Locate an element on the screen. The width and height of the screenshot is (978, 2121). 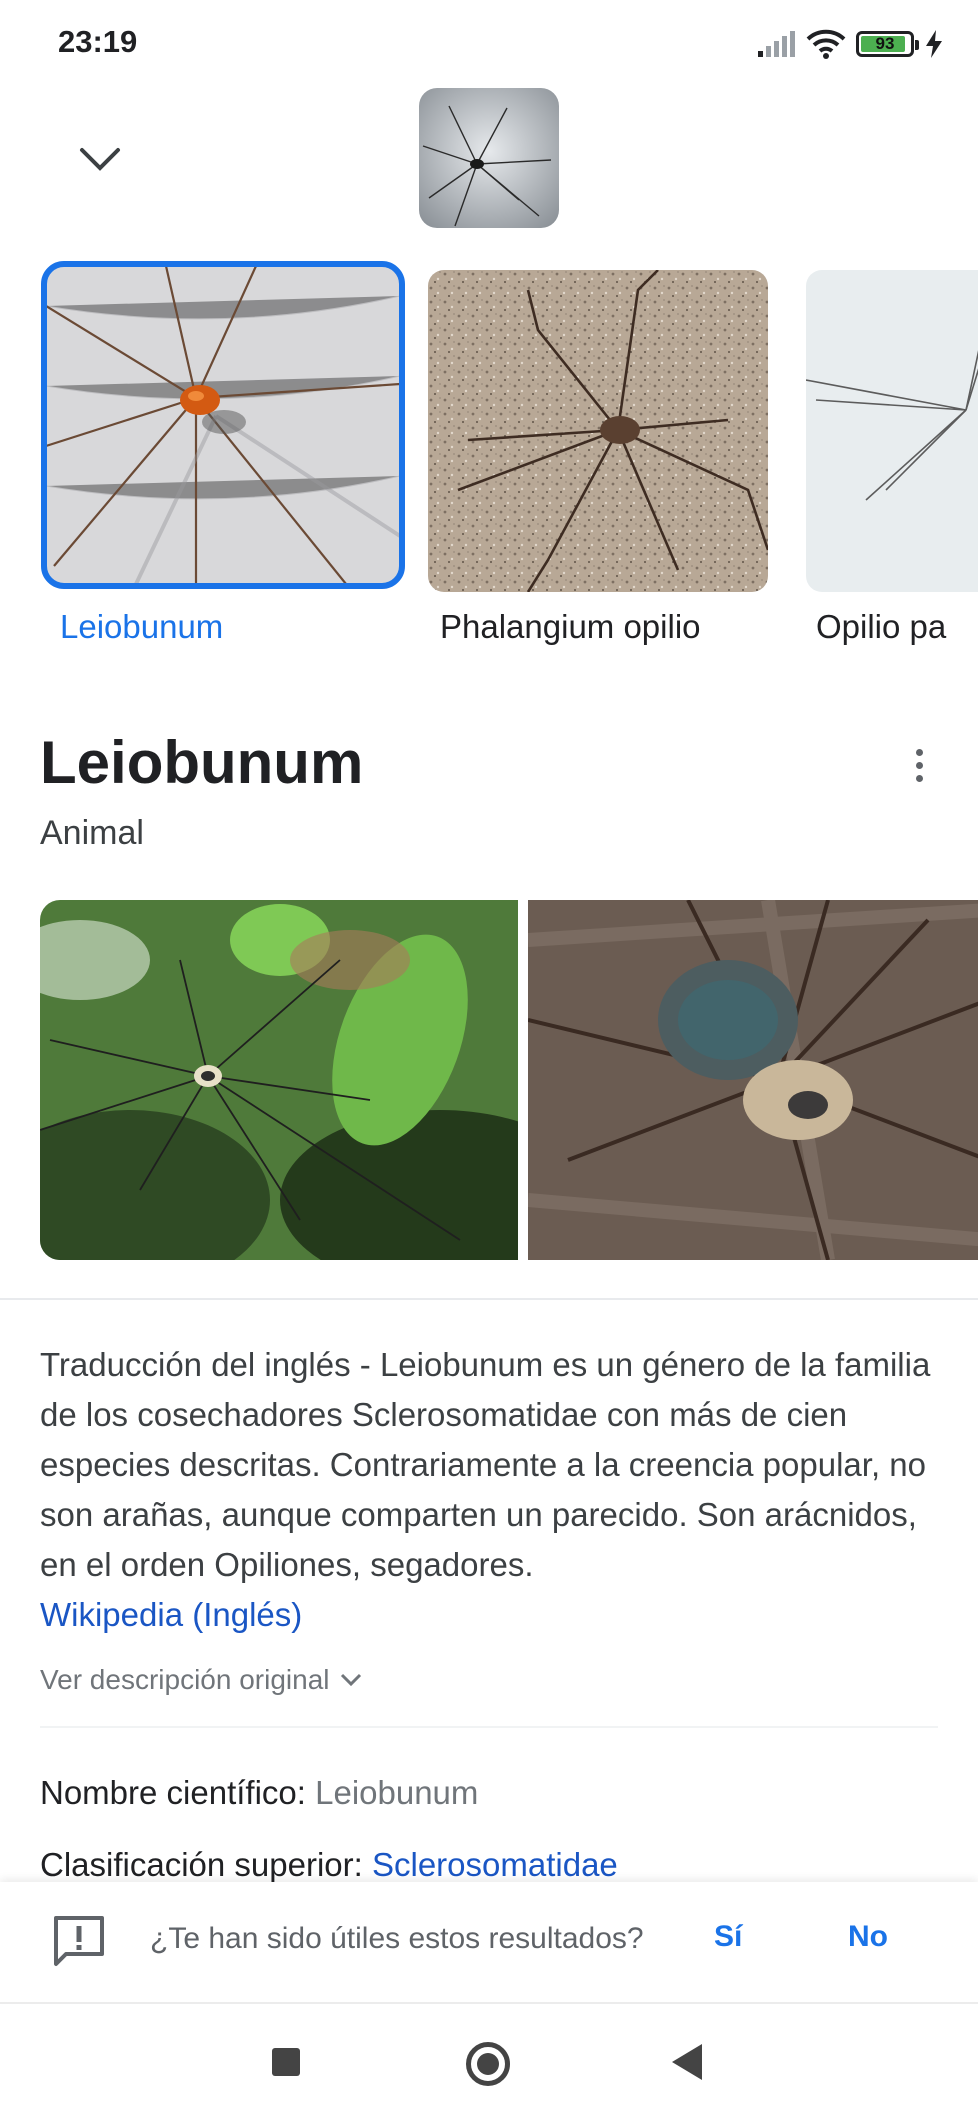
more-options-button is located at coordinates (919, 765).